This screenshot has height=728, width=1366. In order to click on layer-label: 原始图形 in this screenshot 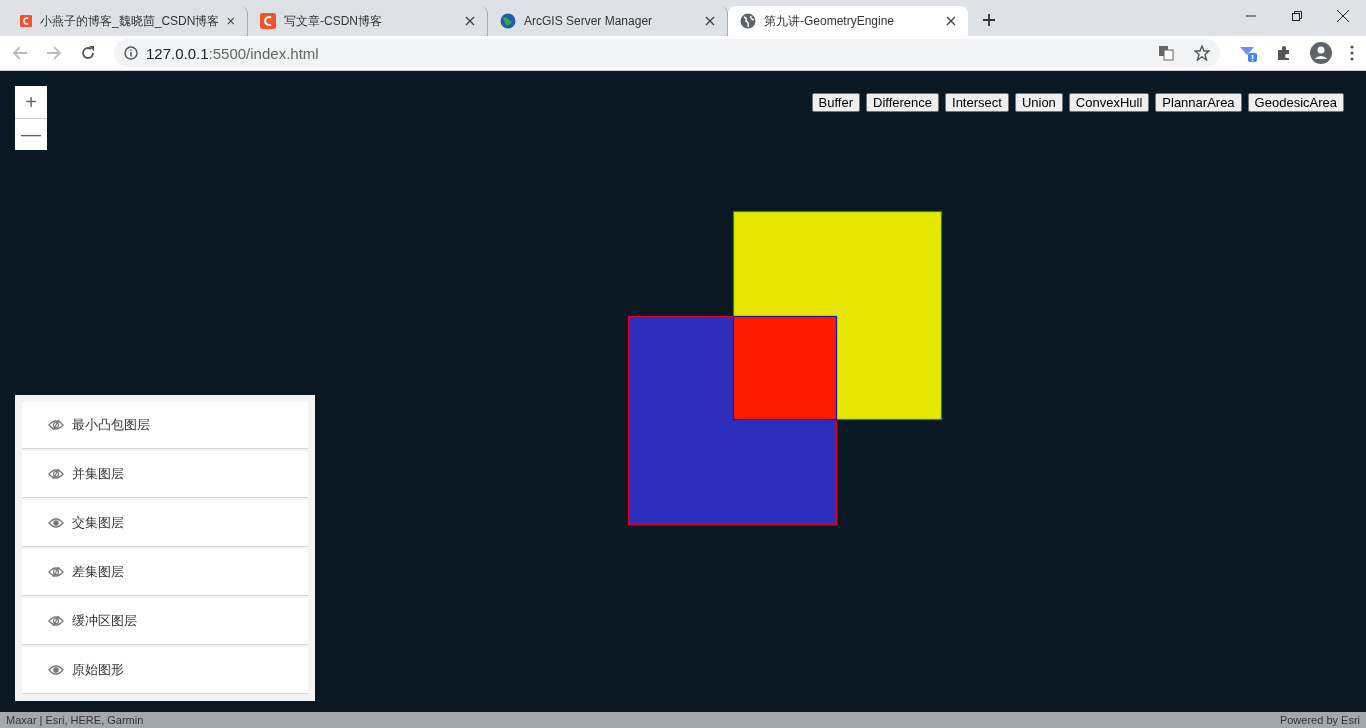, I will do `click(98, 670)`.